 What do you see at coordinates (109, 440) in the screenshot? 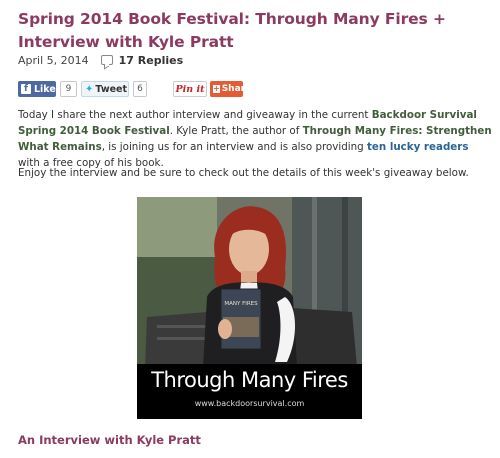
I see `section-heading: An Interview with Kyle Pratt` at bounding box center [109, 440].